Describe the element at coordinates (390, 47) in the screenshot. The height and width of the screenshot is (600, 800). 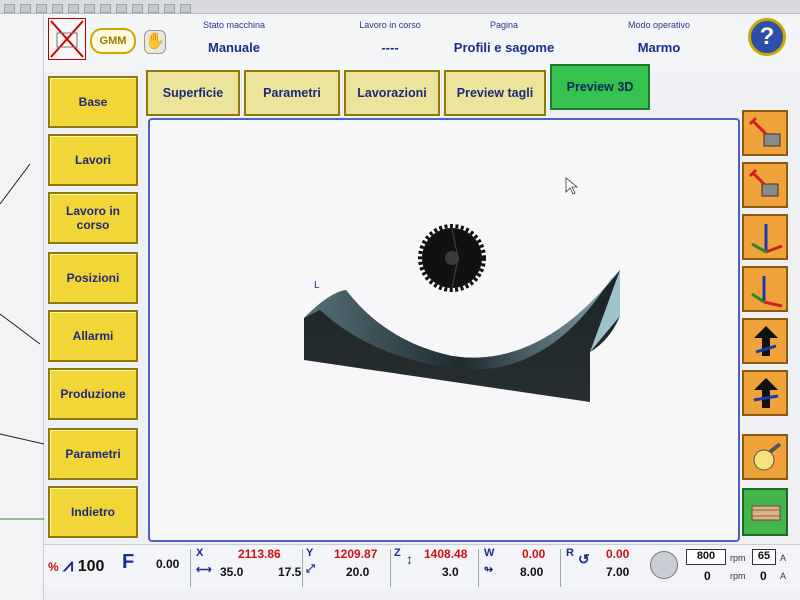
I see `job-value: ----` at that location.